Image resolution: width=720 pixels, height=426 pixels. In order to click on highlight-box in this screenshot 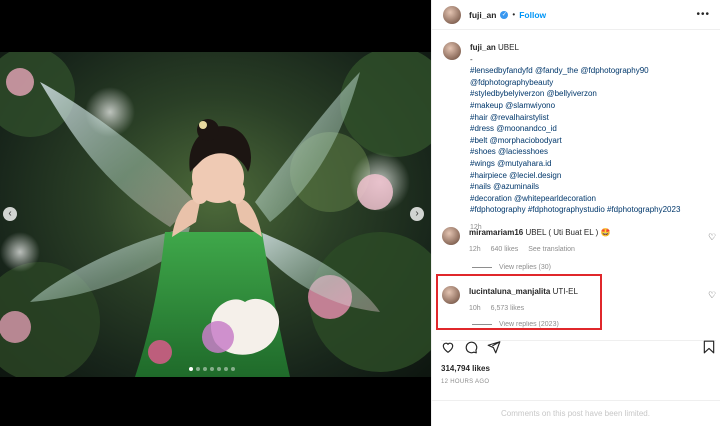, I will do `click(519, 302)`.